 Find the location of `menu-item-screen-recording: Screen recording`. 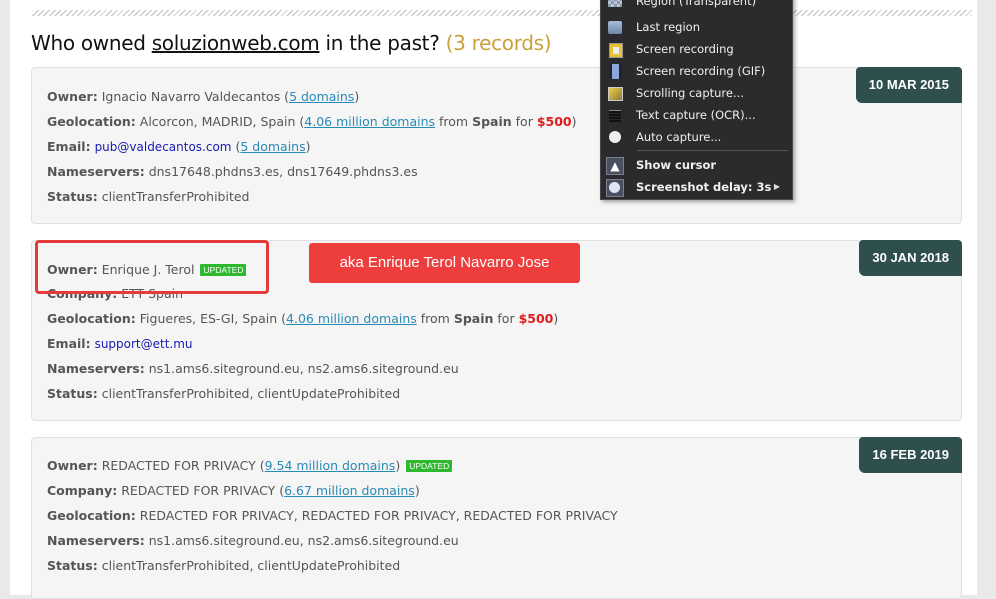

menu-item-screen-recording: Screen recording is located at coordinates (696, 50).